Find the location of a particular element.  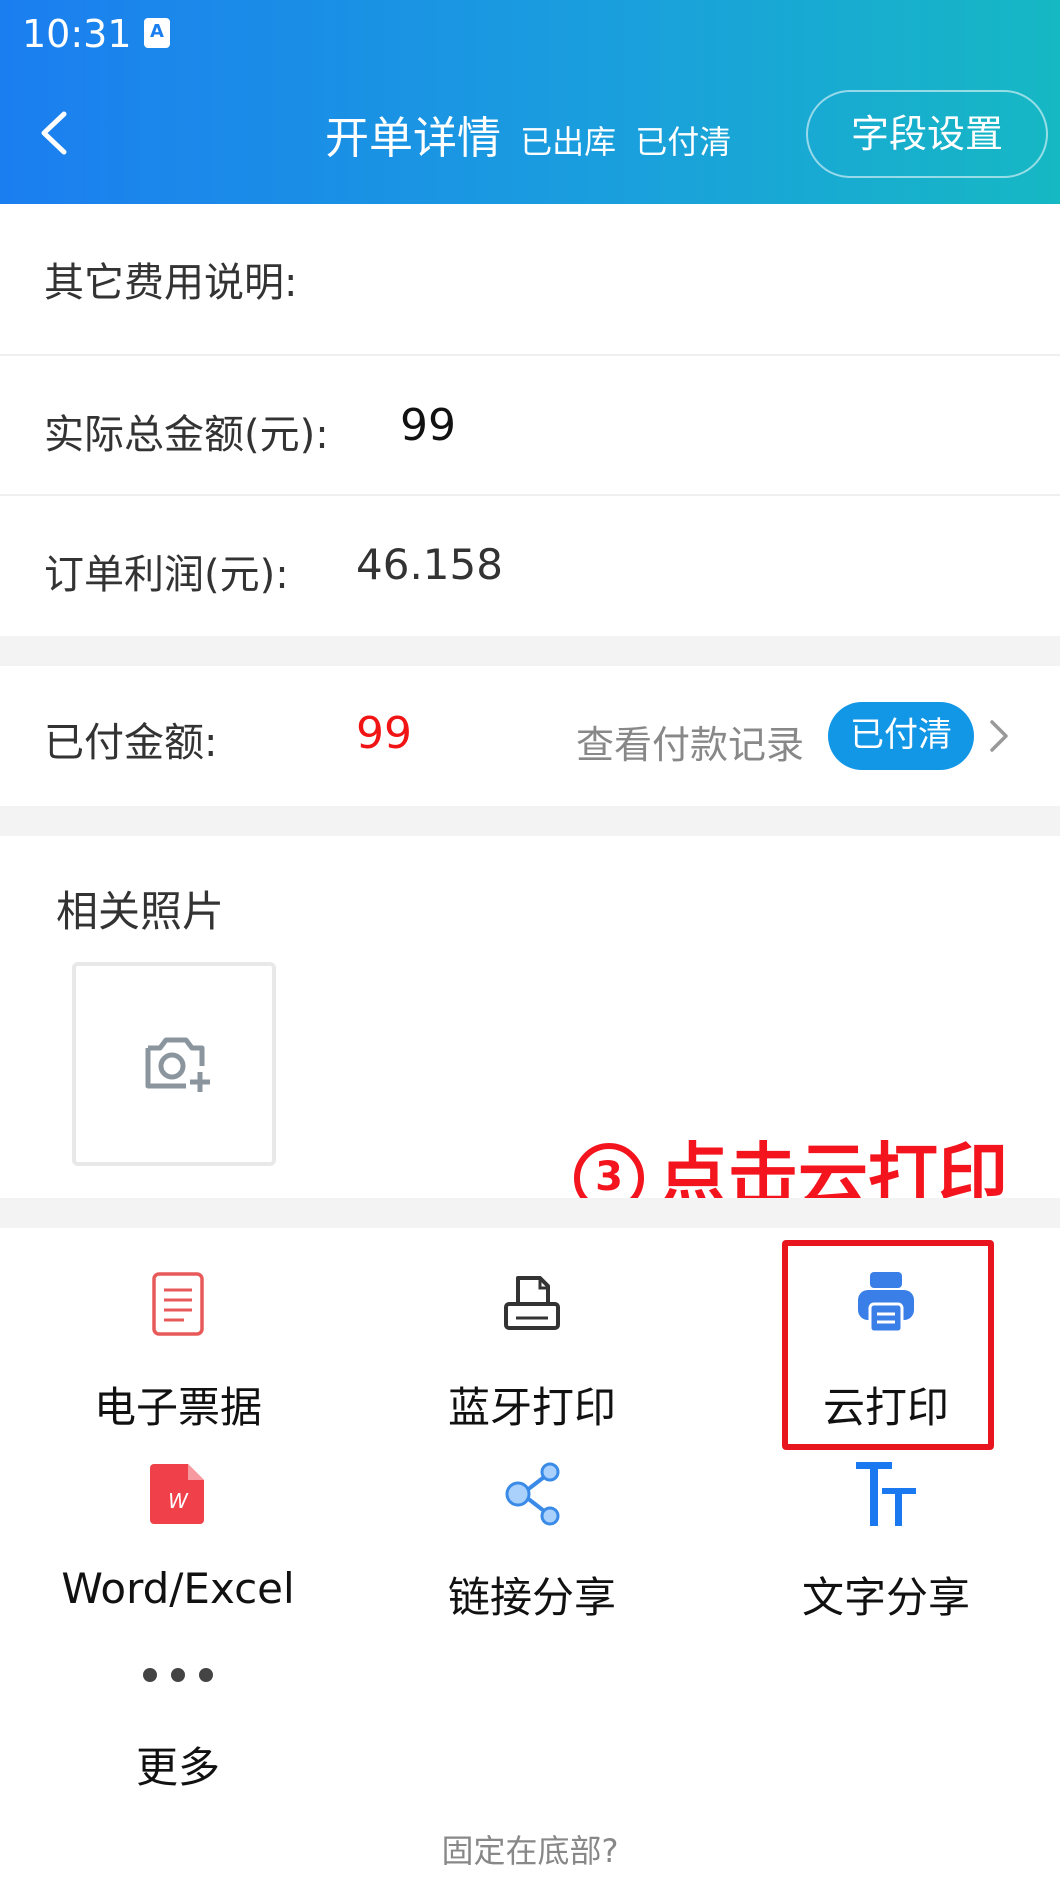

status-time: 10:31 is located at coordinates (77, 34).